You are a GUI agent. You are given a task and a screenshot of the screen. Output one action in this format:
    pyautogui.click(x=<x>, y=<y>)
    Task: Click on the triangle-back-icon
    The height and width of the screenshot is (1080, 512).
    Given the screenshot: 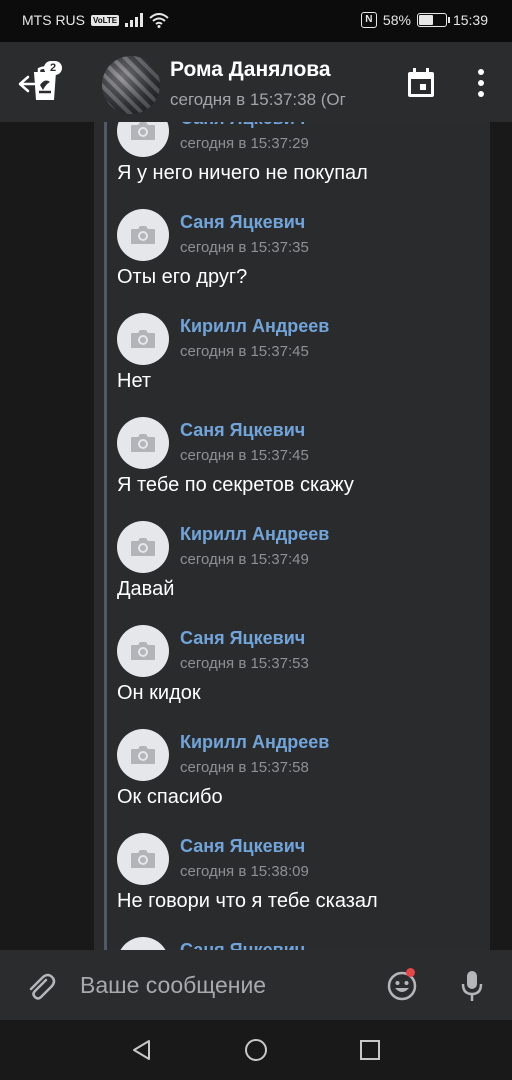 What is the action you would take?
    pyautogui.click(x=141, y=1050)
    